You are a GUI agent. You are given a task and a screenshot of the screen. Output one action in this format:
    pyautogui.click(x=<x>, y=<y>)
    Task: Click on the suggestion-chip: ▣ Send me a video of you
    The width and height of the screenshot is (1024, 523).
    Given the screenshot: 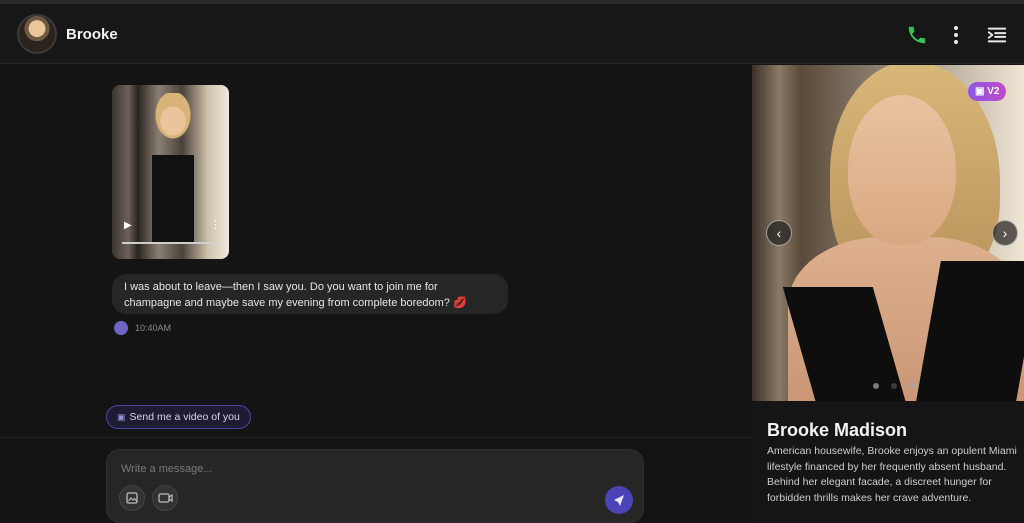 What is the action you would take?
    pyautogui.click(x=178, y=417)
    